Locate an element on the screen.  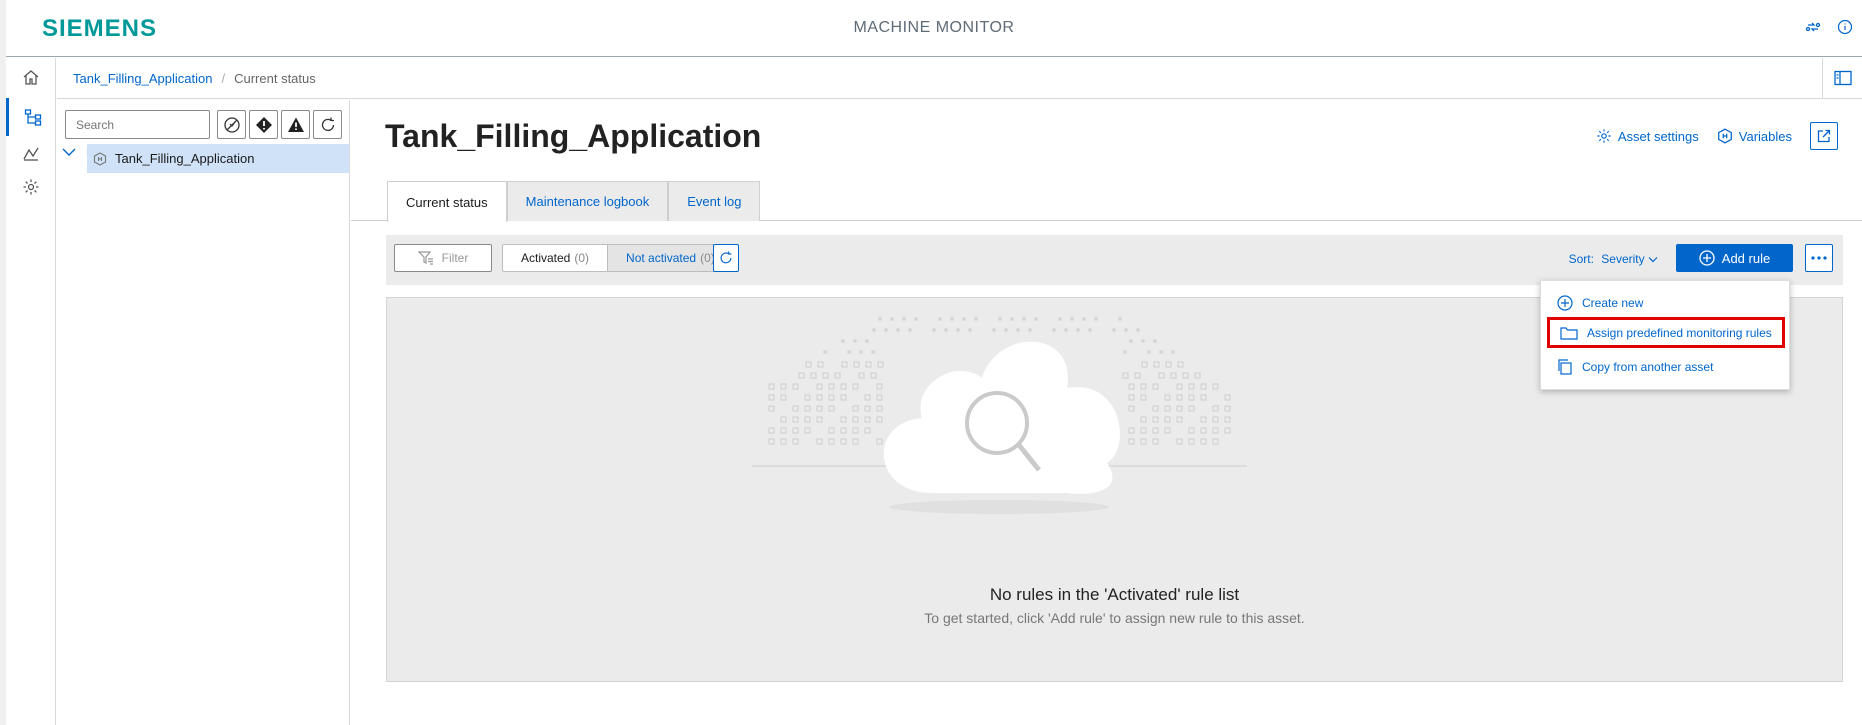
open-external-button is located at coordinates (1824, 136).